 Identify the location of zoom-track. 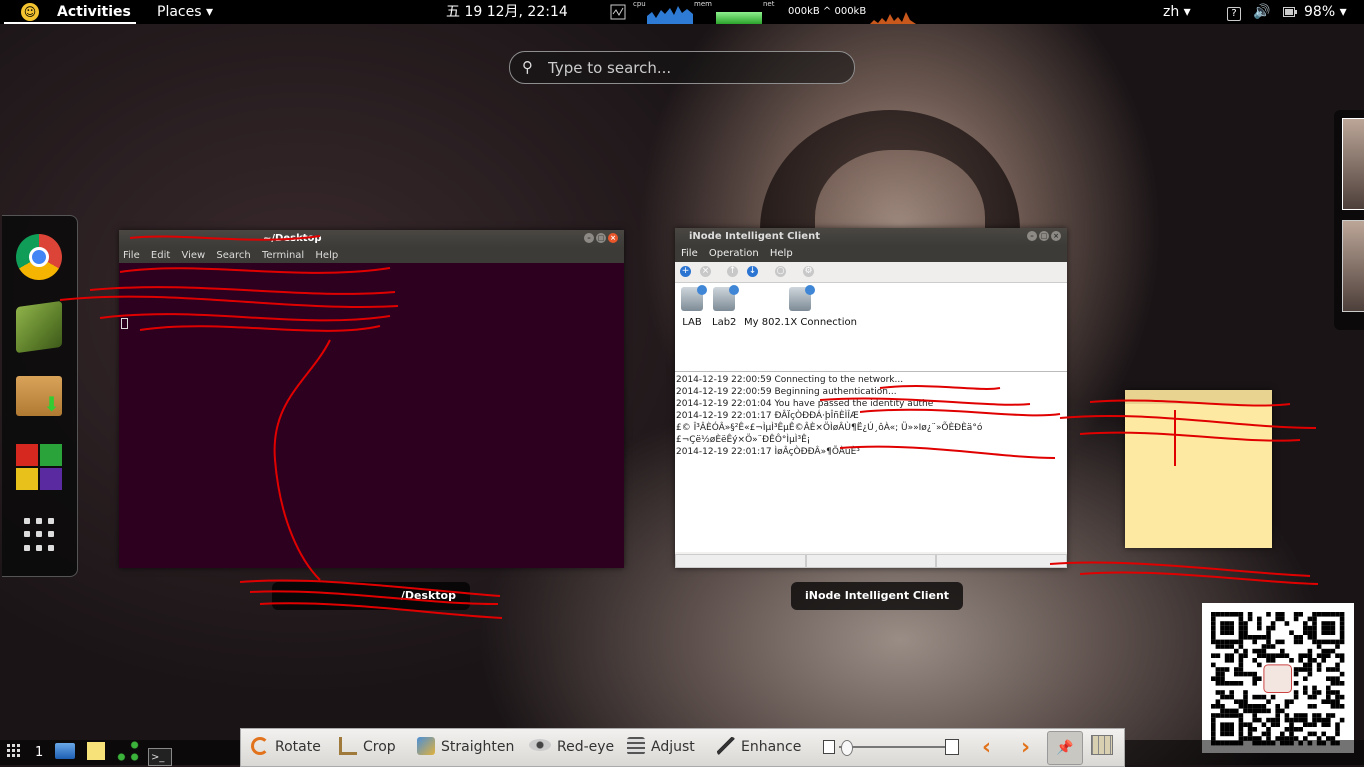
(892, 747).